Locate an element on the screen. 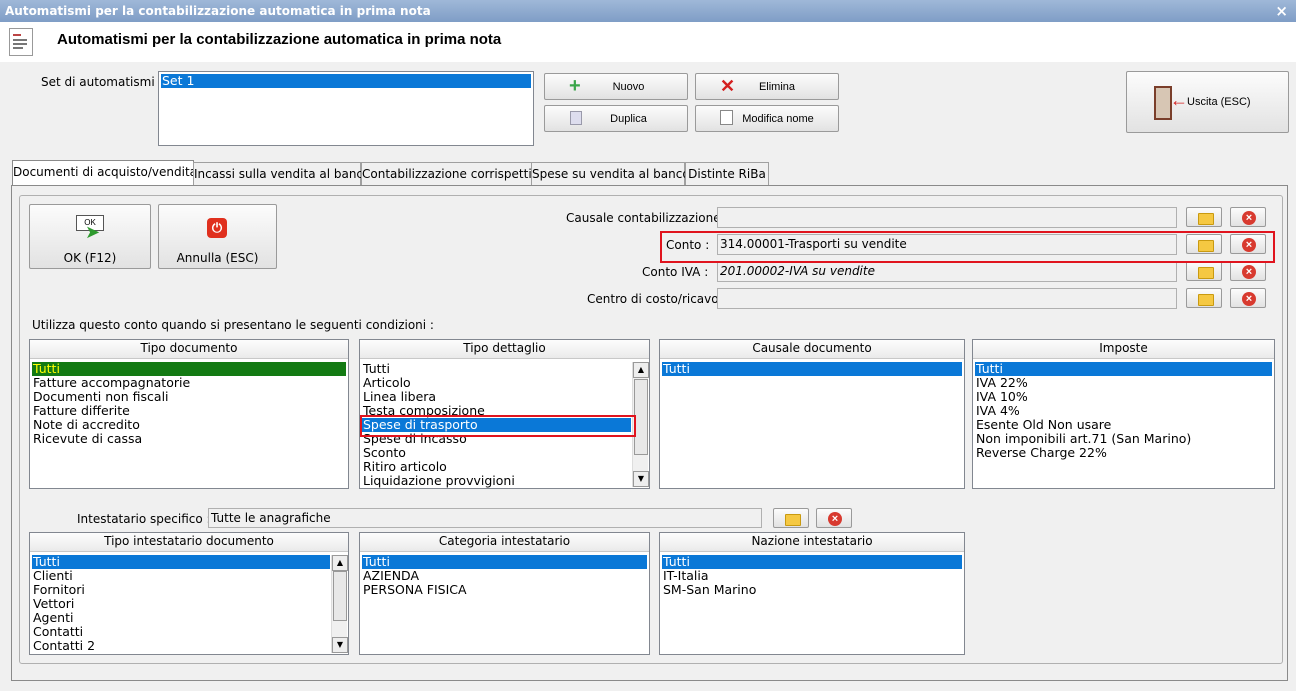  elimina-label: Elimina is located at coordinates (777, 87).